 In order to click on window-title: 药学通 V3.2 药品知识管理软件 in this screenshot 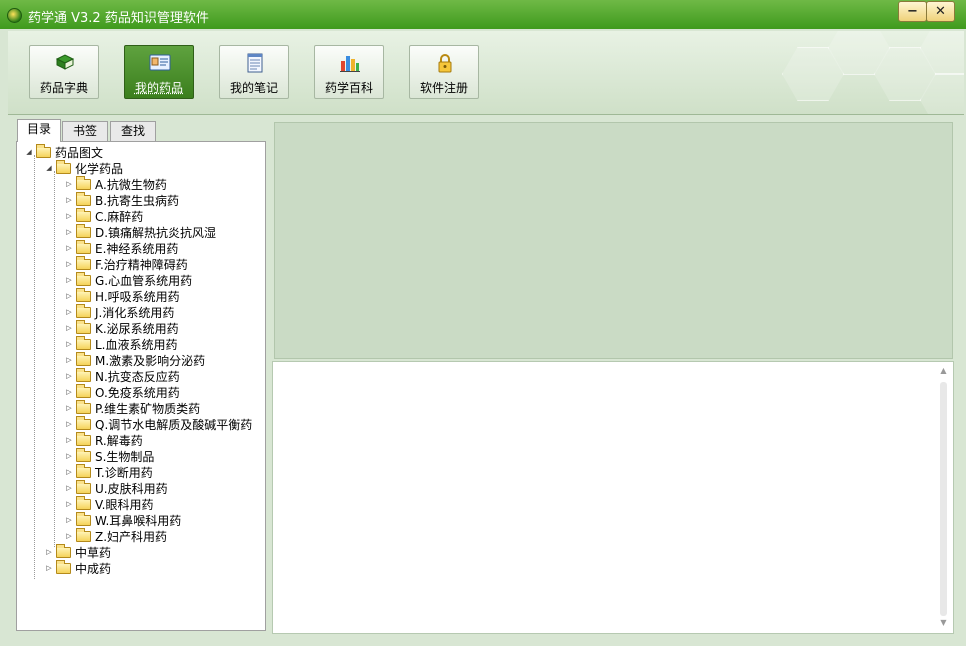, I will do `click(118, 18)`.